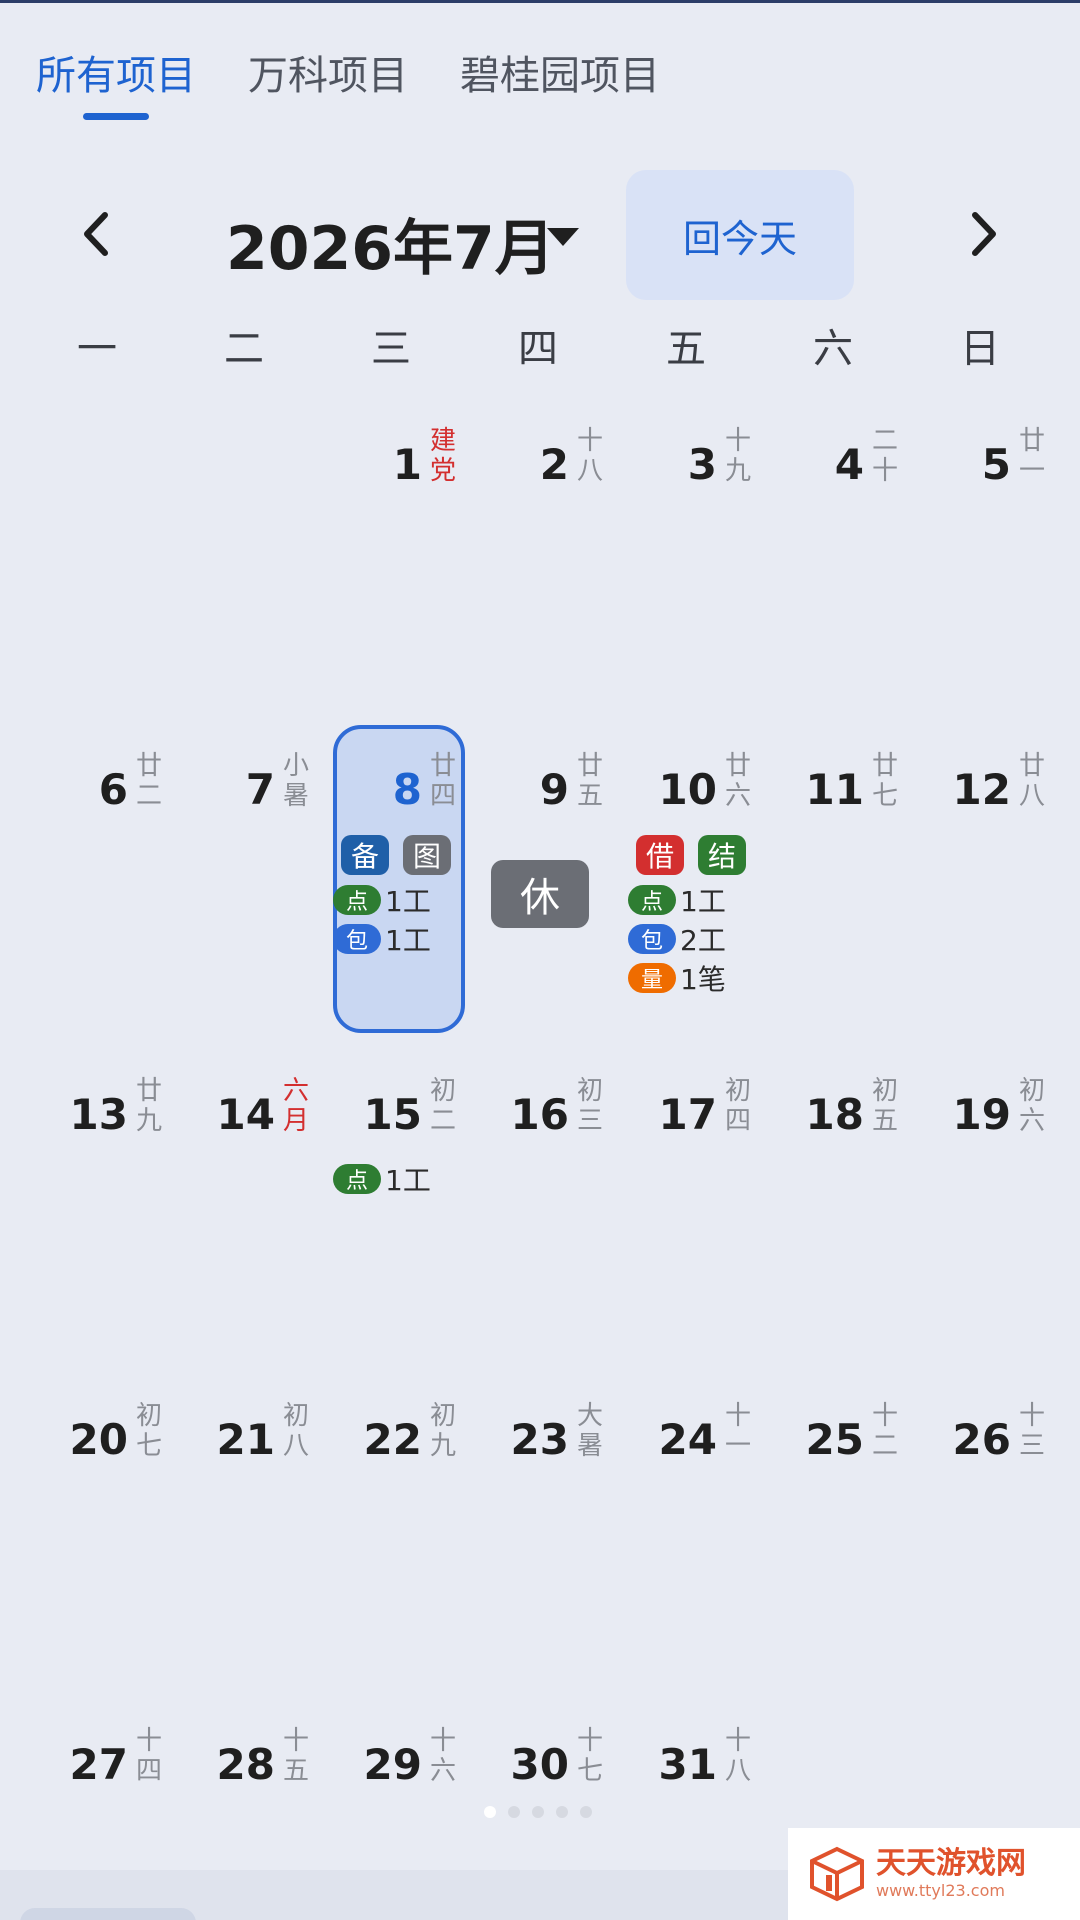 This screenshot has height=1920, width=1080. I want to click on day-cell: 4 二十, so click(846, 560).